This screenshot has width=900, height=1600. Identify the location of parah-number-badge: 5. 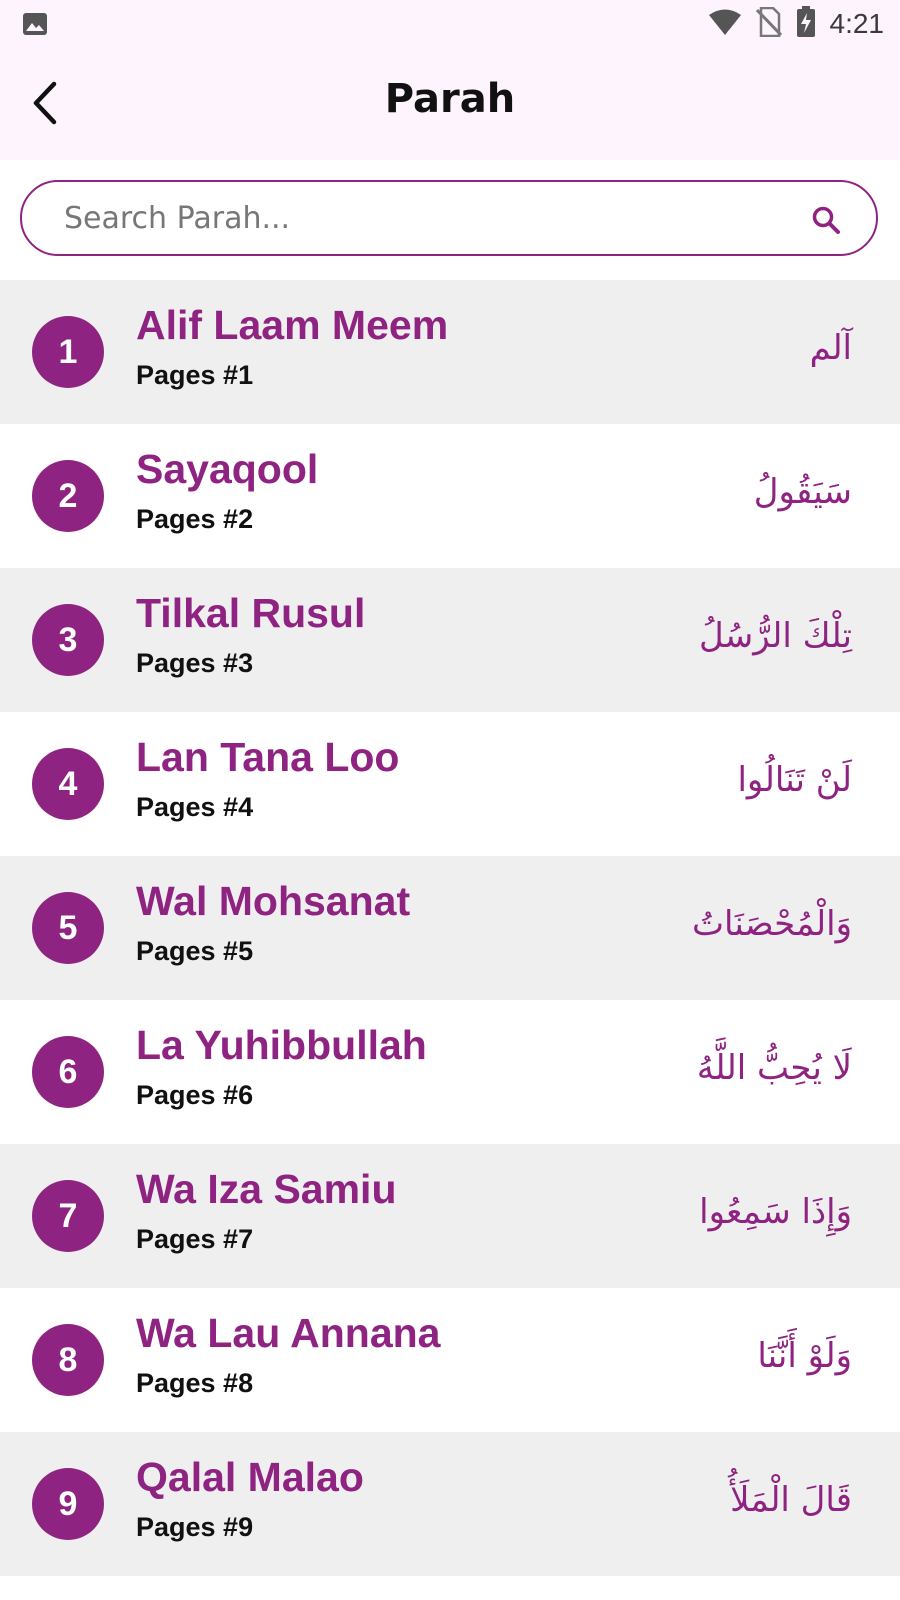
(68, 928).